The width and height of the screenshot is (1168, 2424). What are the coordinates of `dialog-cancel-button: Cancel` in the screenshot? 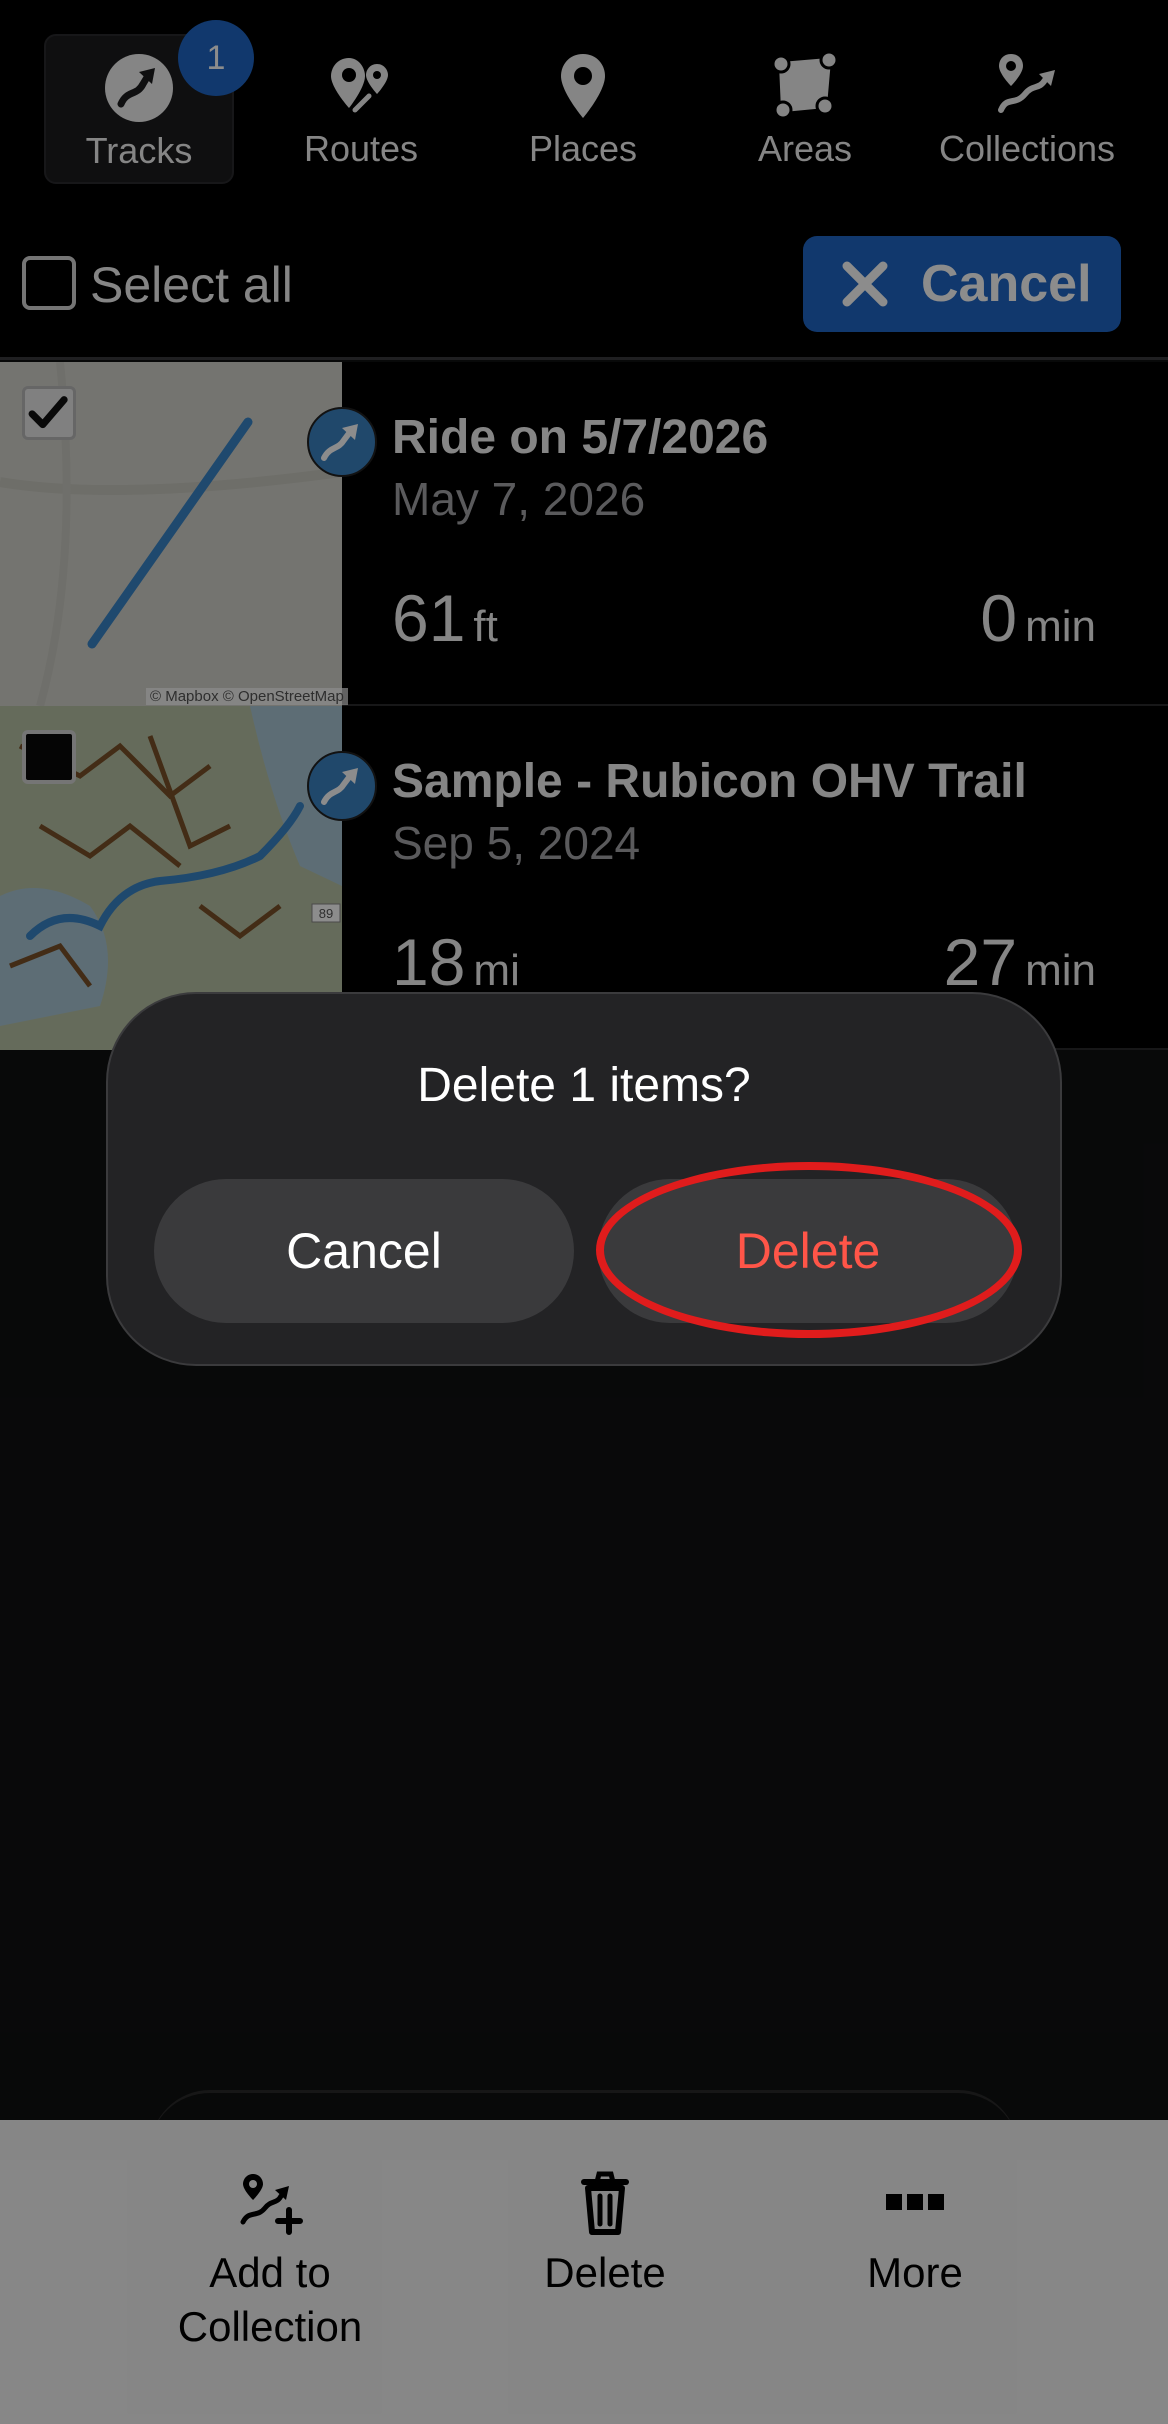 It's located at (364, 1251).